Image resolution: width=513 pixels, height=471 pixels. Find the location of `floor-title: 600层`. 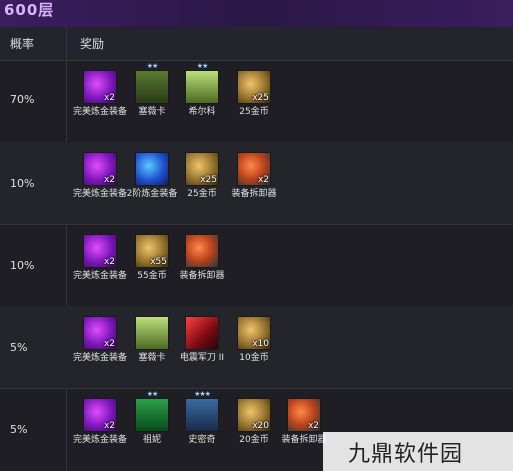

floor-title: 600层 is located at coordinates (29, 10).